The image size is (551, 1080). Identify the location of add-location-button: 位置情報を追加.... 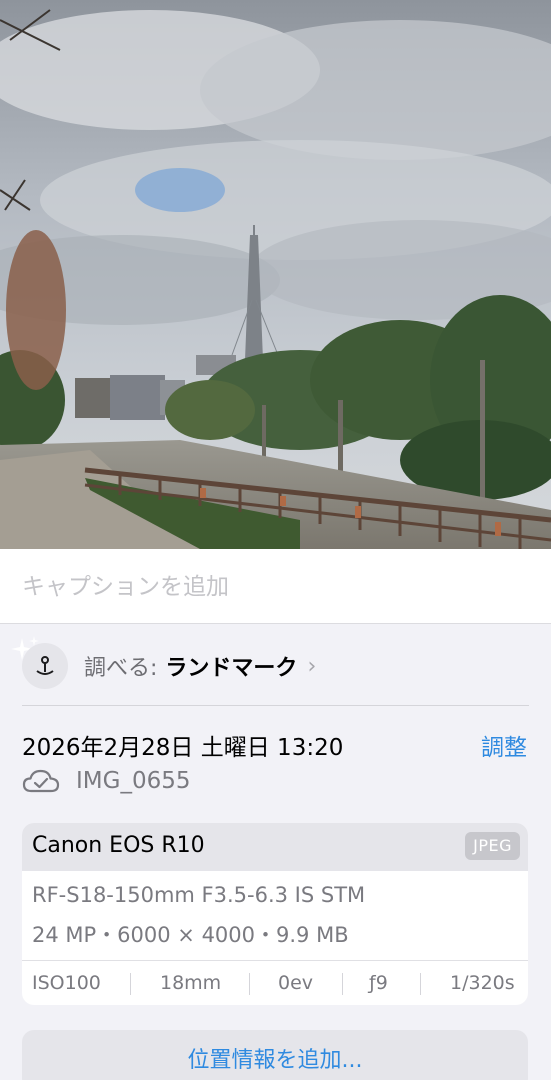
(275, 1055).